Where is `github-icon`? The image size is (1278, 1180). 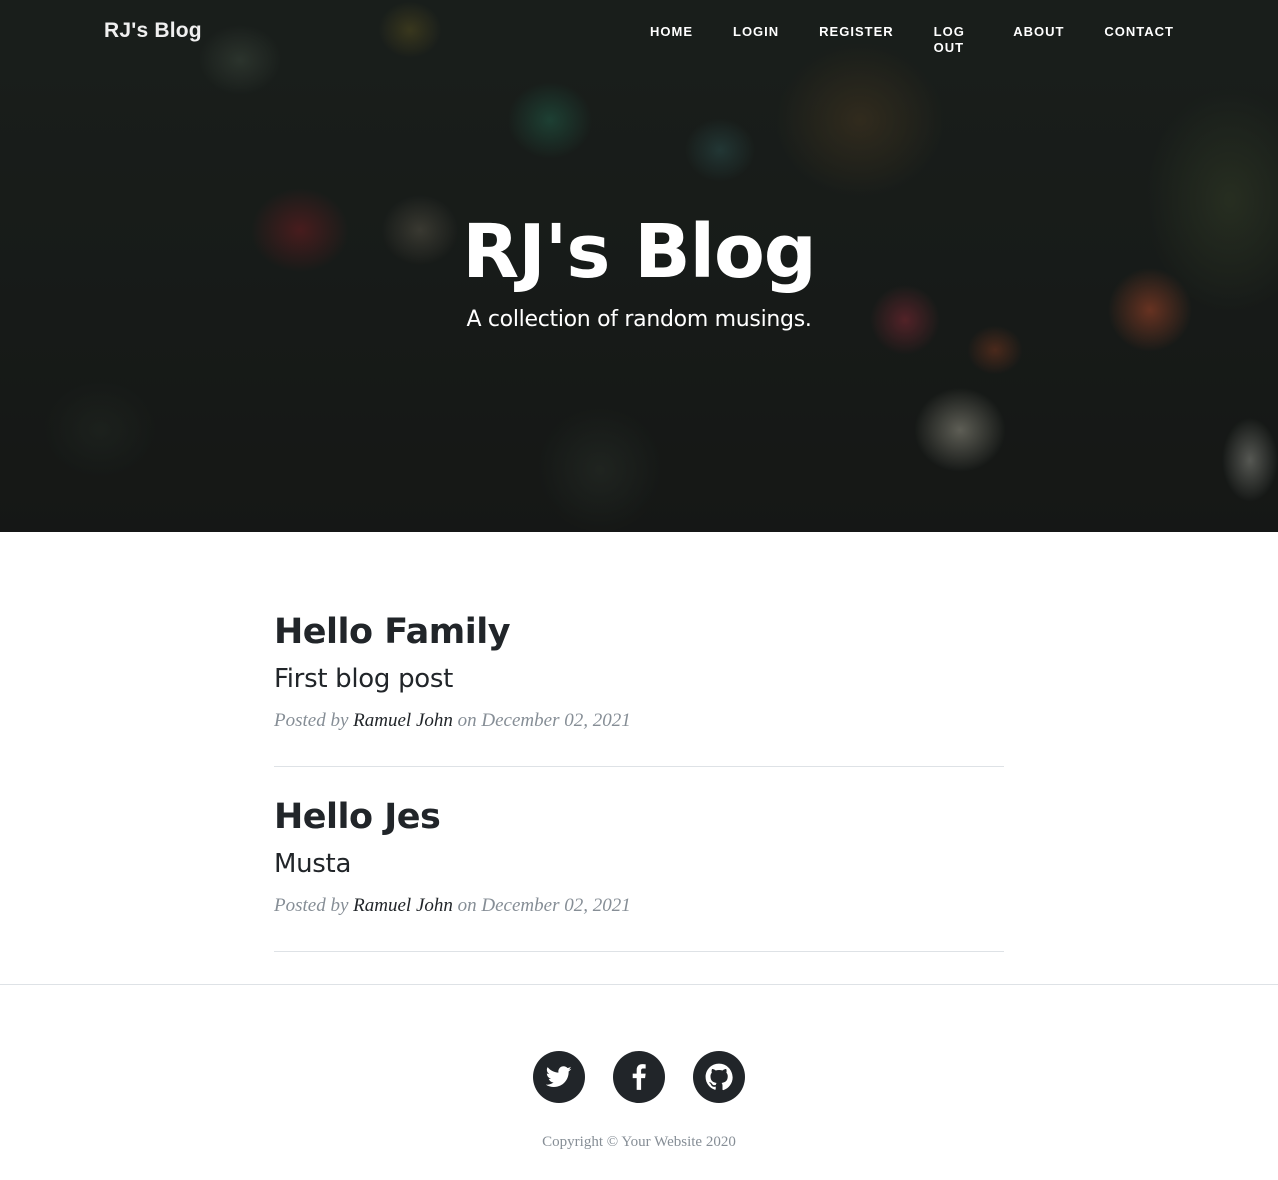
github-icon is located at coordinates (719, 1077).